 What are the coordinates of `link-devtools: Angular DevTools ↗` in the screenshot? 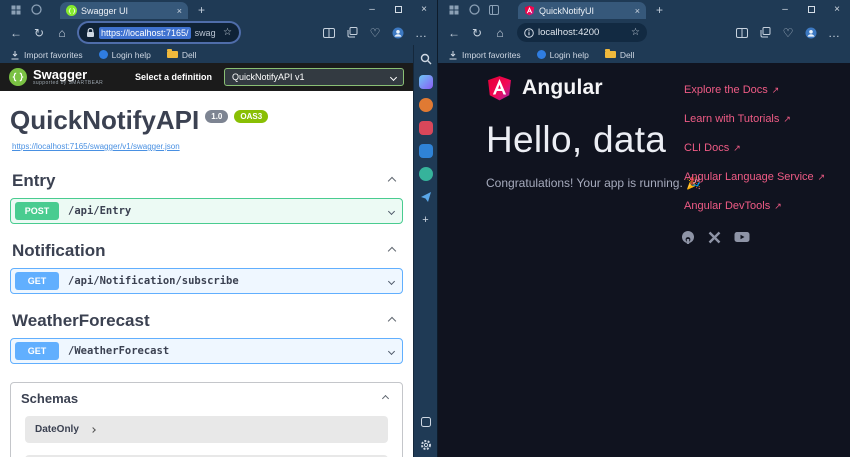 It's located at (754, 206).